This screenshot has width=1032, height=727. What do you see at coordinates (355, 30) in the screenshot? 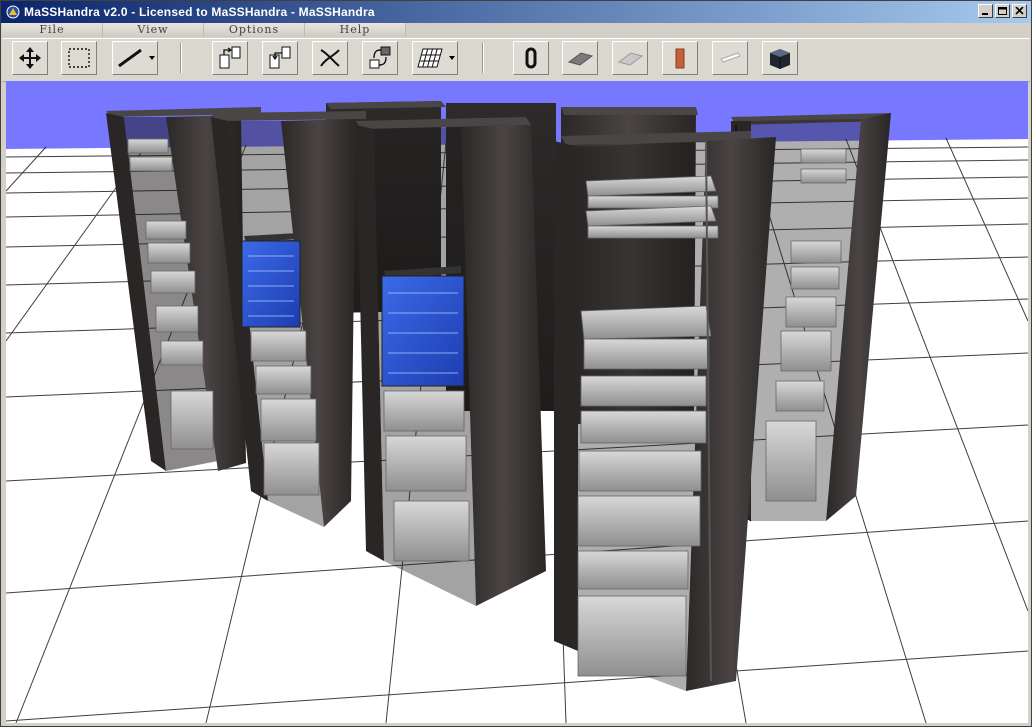
I see `menu-help: Help` at bounding box center [355, 30].